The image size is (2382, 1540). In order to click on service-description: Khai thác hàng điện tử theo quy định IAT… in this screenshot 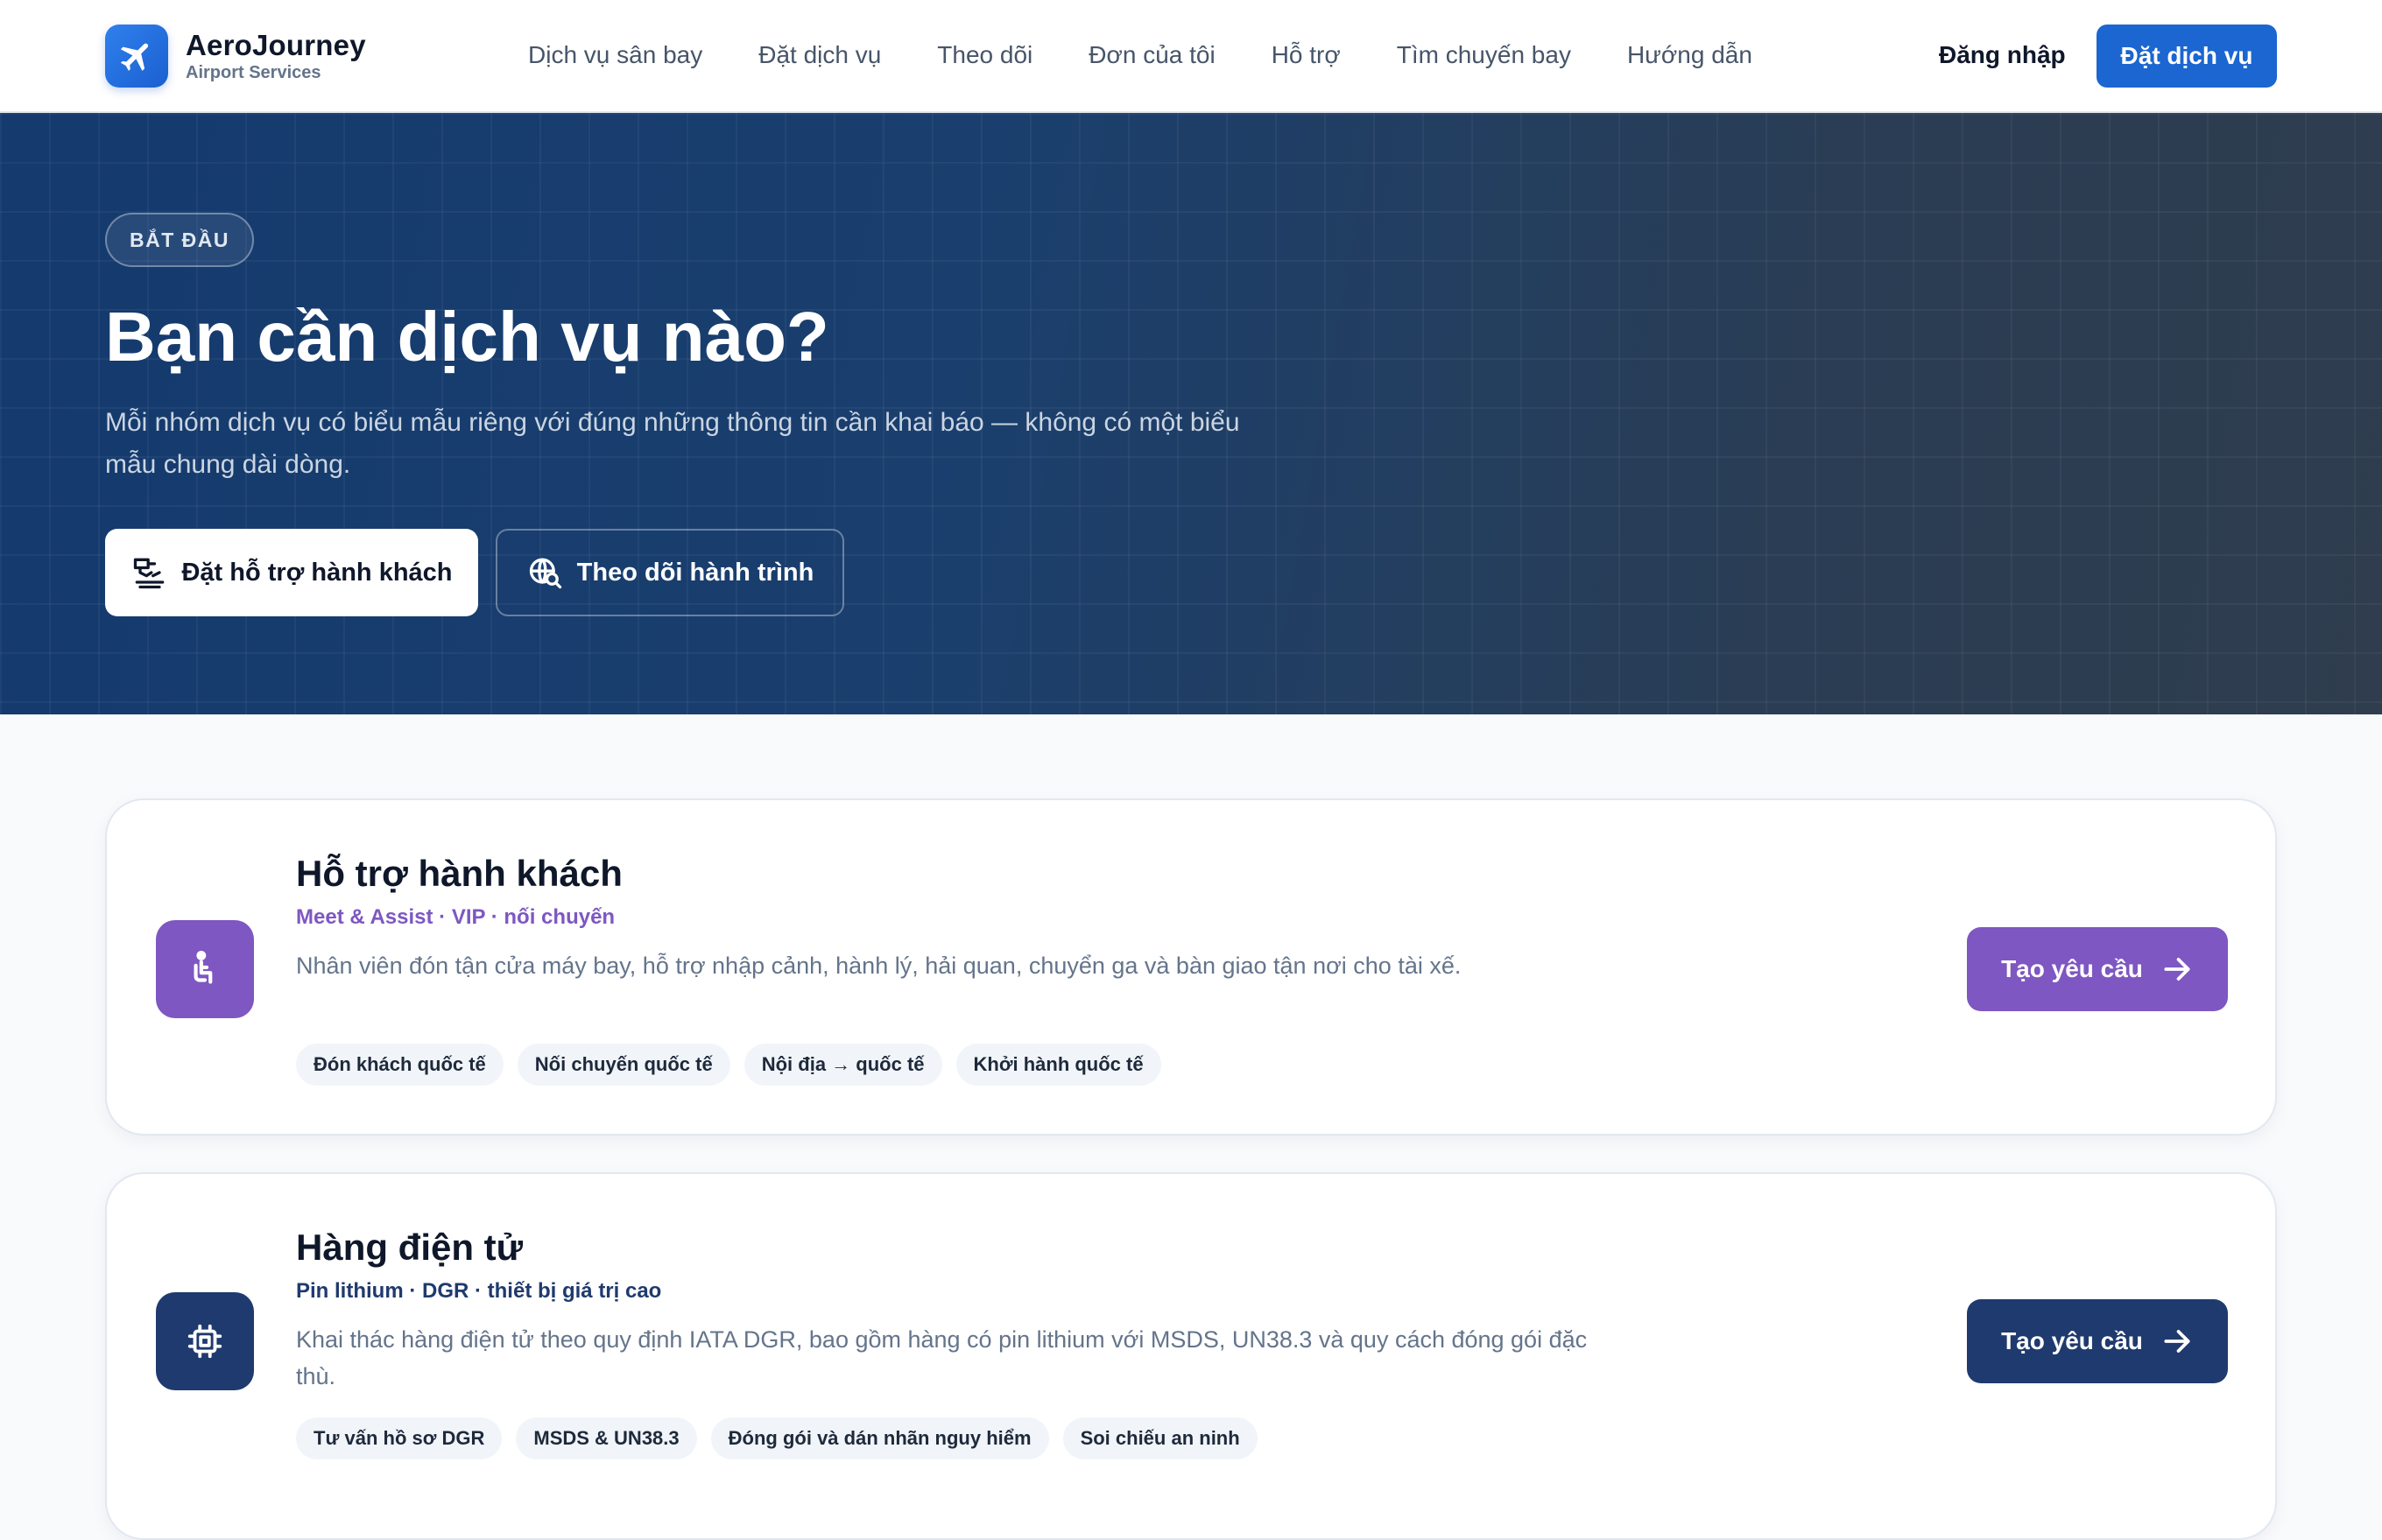, I will do `click(942, 1357)`.